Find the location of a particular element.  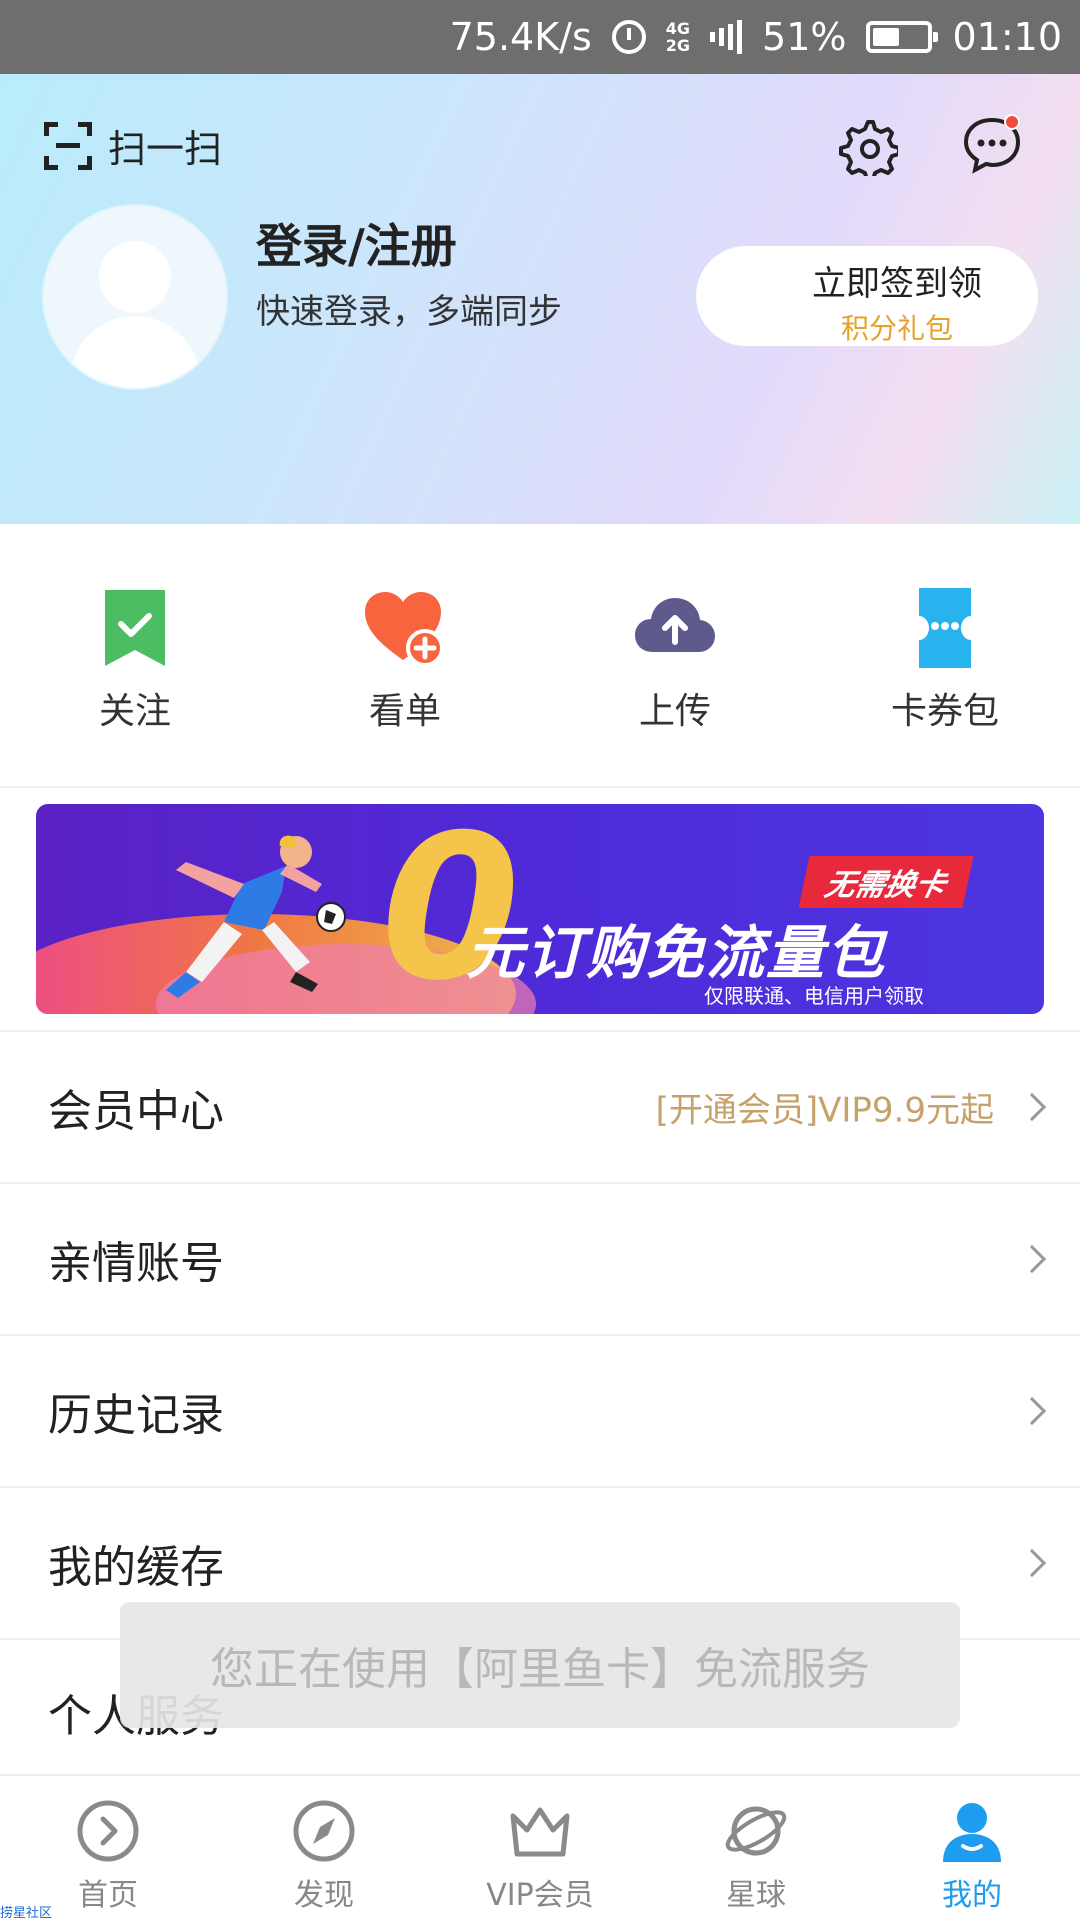

checkin-button: 立即签到领 积分礼包 is located at coordinates (867, 296).